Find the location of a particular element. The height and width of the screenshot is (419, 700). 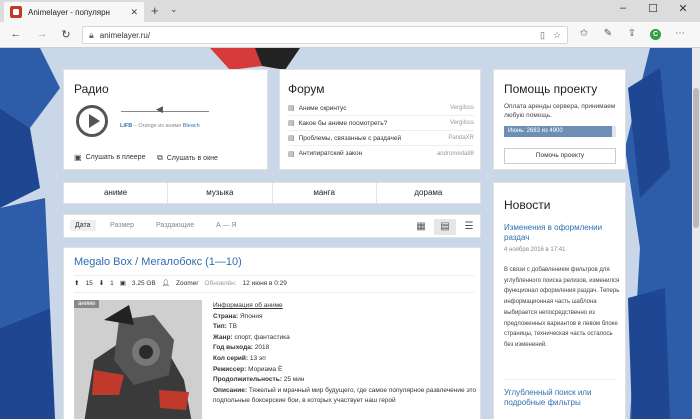

new-tab-icon: + is located at coordinates (155, 10).